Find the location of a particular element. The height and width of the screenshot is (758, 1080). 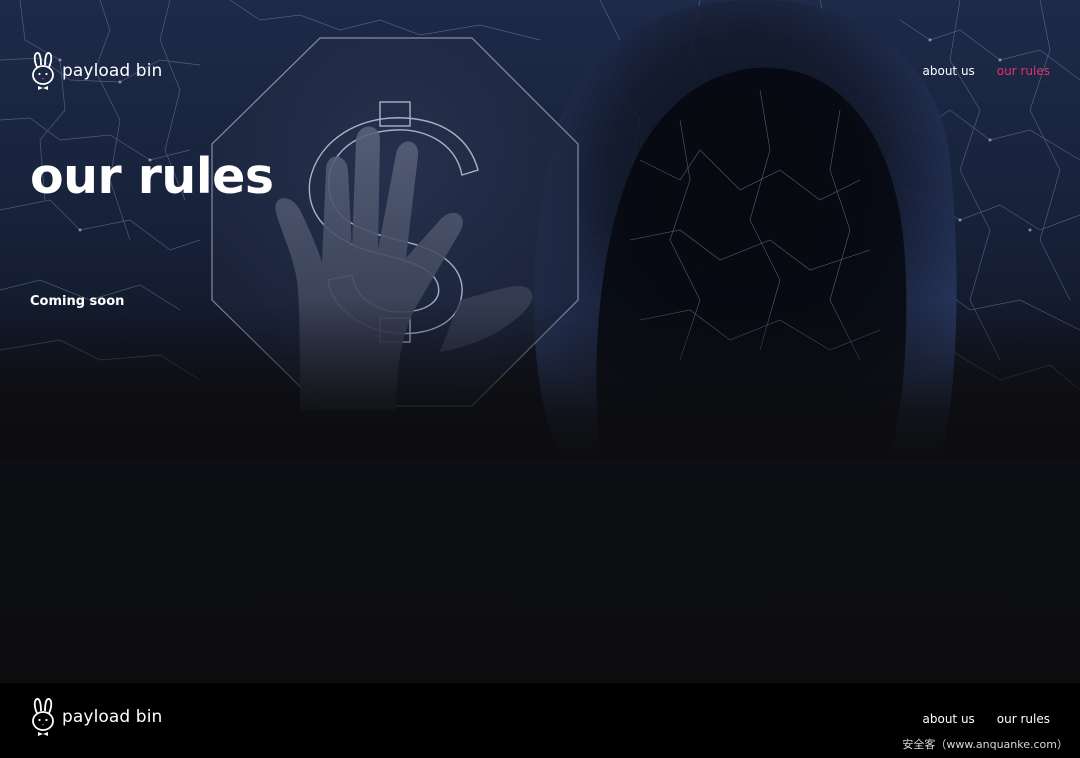

footer-nav-about-us: about us is located at coordinates (949, 719).